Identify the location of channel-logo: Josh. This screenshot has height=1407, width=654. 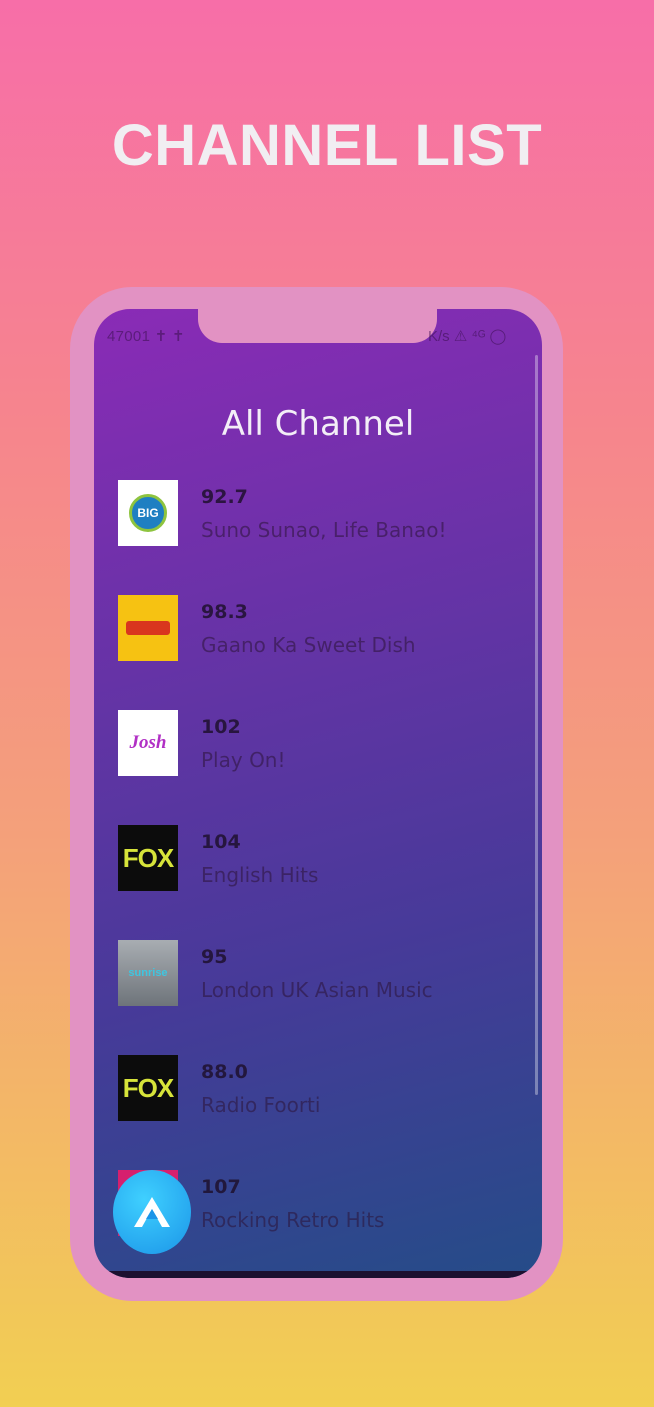
(148, 743).